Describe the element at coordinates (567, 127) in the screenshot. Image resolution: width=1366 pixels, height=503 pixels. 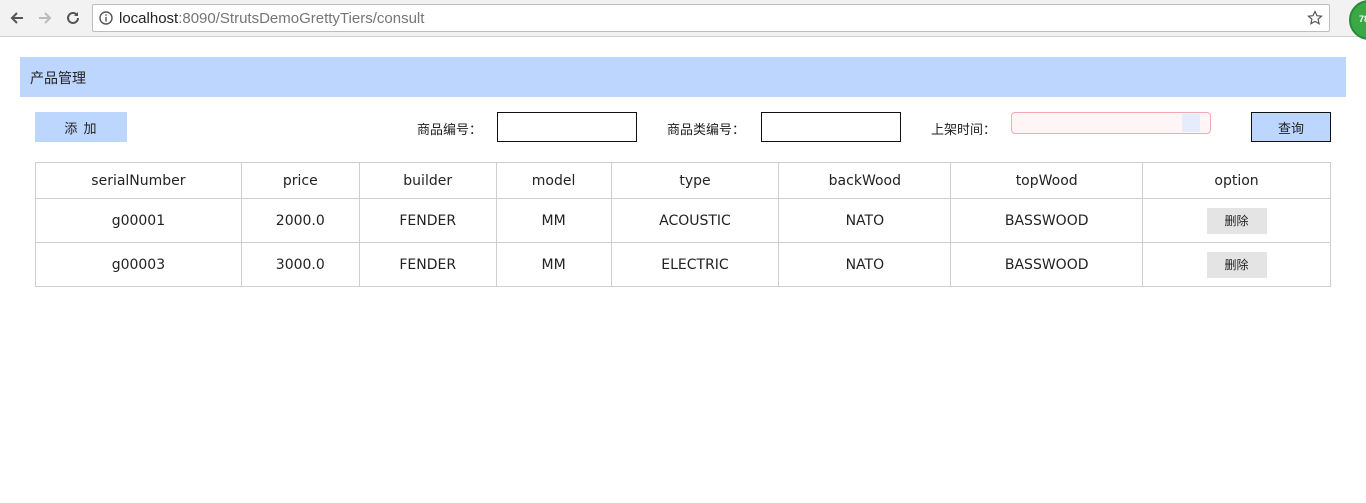
I see `serial-number-input` at that location.